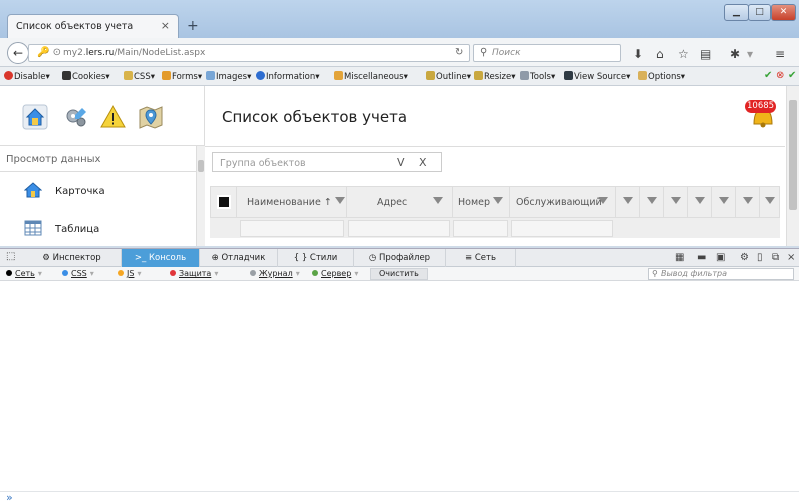 Image resolution: width=799 pixels, height=504 pixels. Describe the element at coordinates (72, 258) in the screenshot. I see `tab-inspector: ⚙ Инспектор` at that location.